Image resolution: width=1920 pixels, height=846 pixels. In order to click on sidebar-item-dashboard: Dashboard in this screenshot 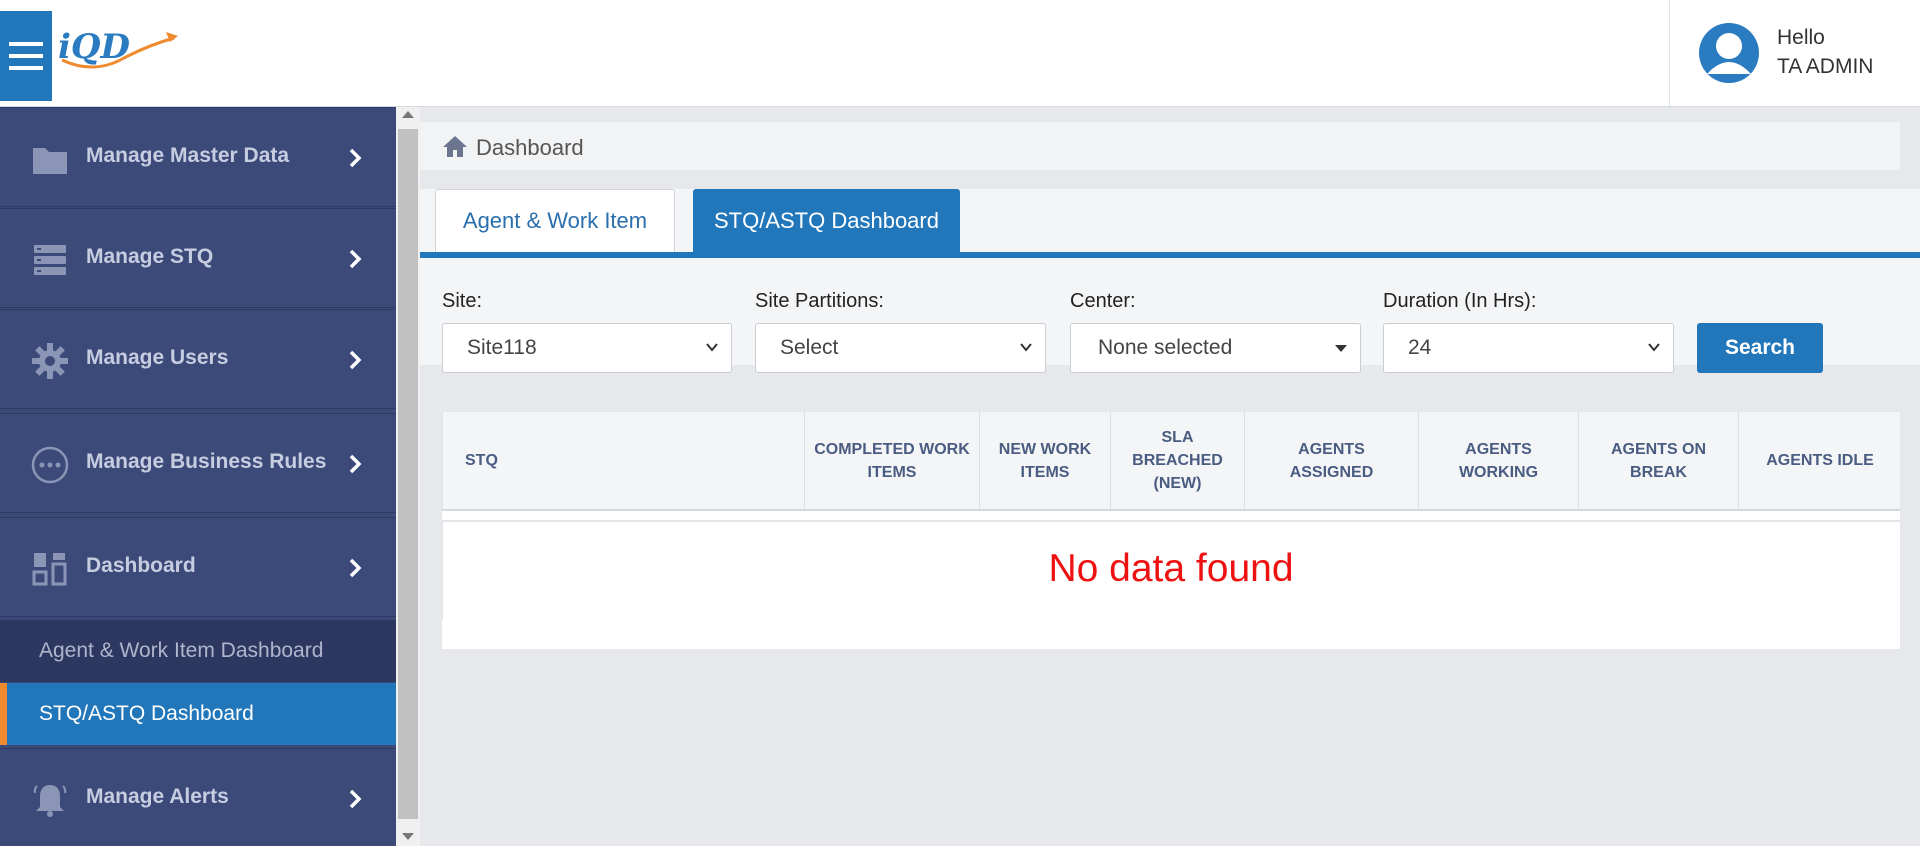, I will do `click(198, 567)`.